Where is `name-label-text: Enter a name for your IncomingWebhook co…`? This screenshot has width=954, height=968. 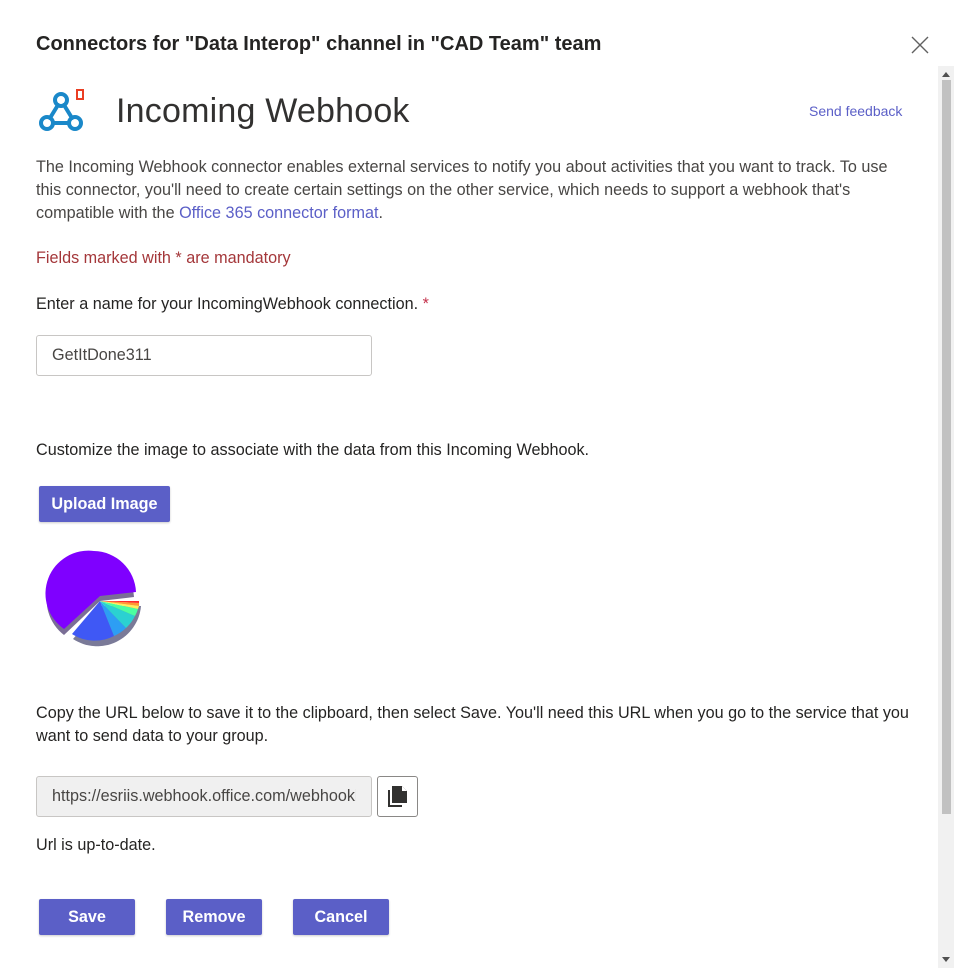
name-label-text: Enter a name for your IncomingWebhook co… is located at coordinates (227, 304).